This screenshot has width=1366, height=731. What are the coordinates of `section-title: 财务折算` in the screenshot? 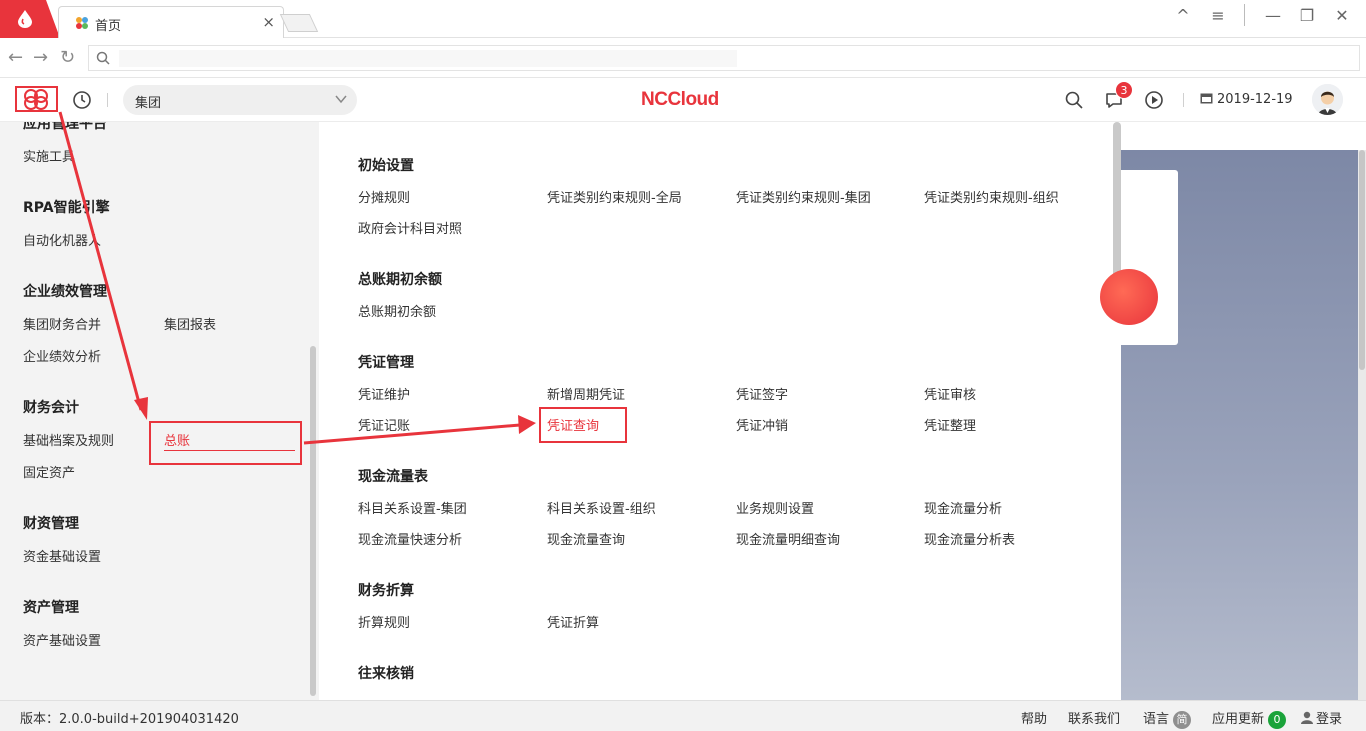 It's located at (386, 591).